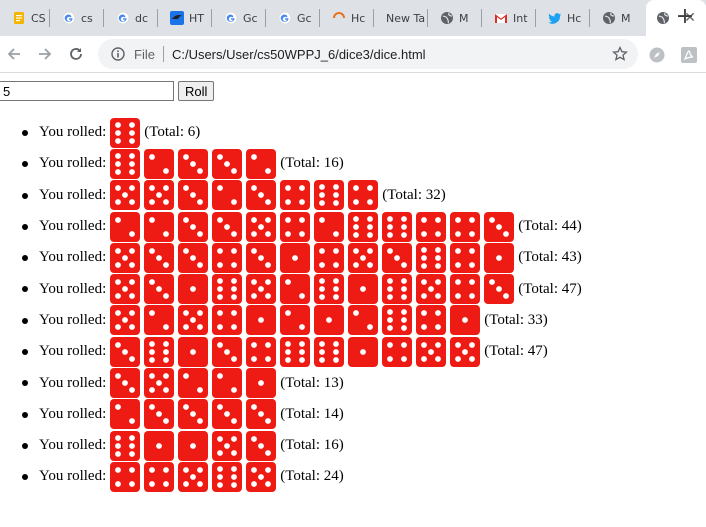 Image resolution: width=706 pixels, height=527 pixels. What do you see at coordinates (299, 54) in the screenshot?
I see `url-text: C:/Users/User/cs50WPPJ_6/dice3/dice.html` at bounding box center [299, 54].